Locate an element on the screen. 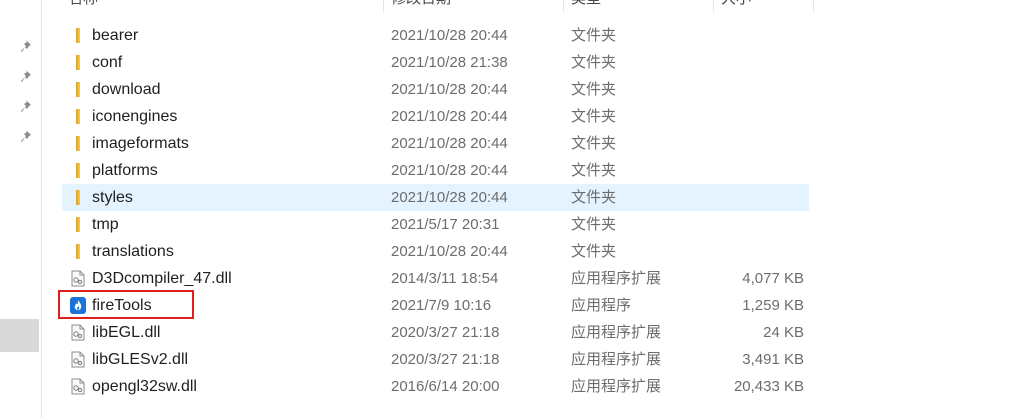  file-row: tmp 2021/5/17 20:31 文件夹 is located at coordinates (435, 224).